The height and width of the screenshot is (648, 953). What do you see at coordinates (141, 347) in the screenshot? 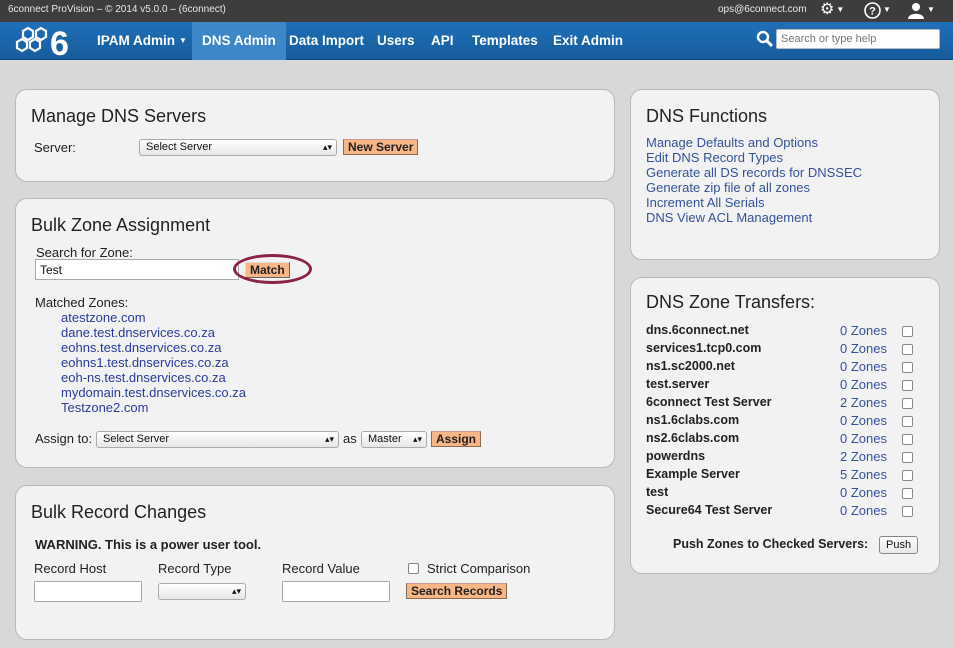
I see `matched-zone-link: eohns.test.dnservices.co.za` at bounding box center [141, 347].